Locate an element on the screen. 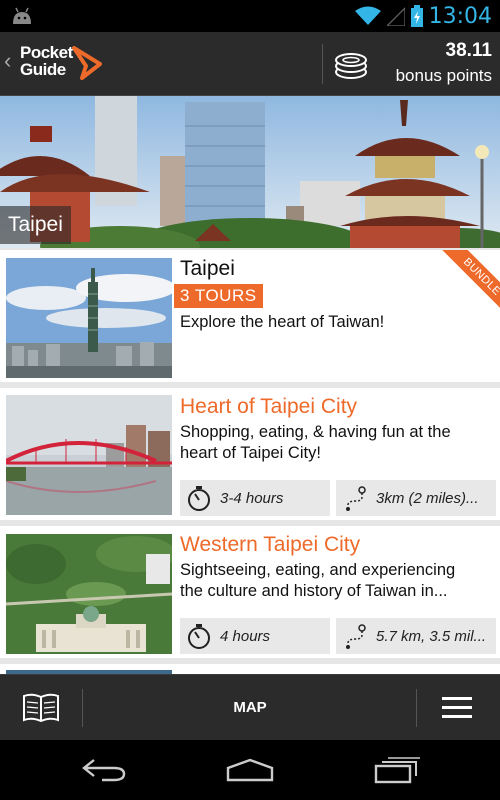 The height and width of the screenshot is (800, 500). signal-icon is located at coordinates (395, 16).